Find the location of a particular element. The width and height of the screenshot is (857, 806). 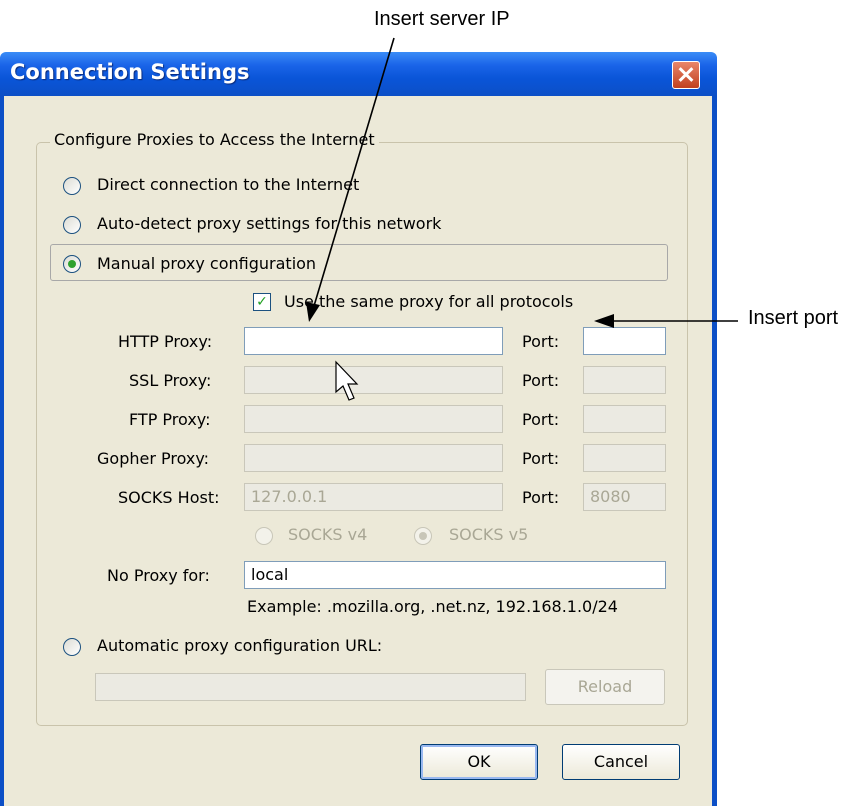

arrow-head-http-proxy is located at coordinates (313, 312).